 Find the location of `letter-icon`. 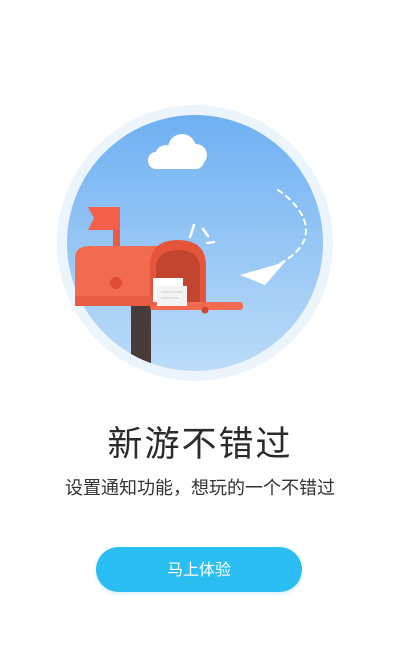

letter-icon is located at coordinates (170, 292).